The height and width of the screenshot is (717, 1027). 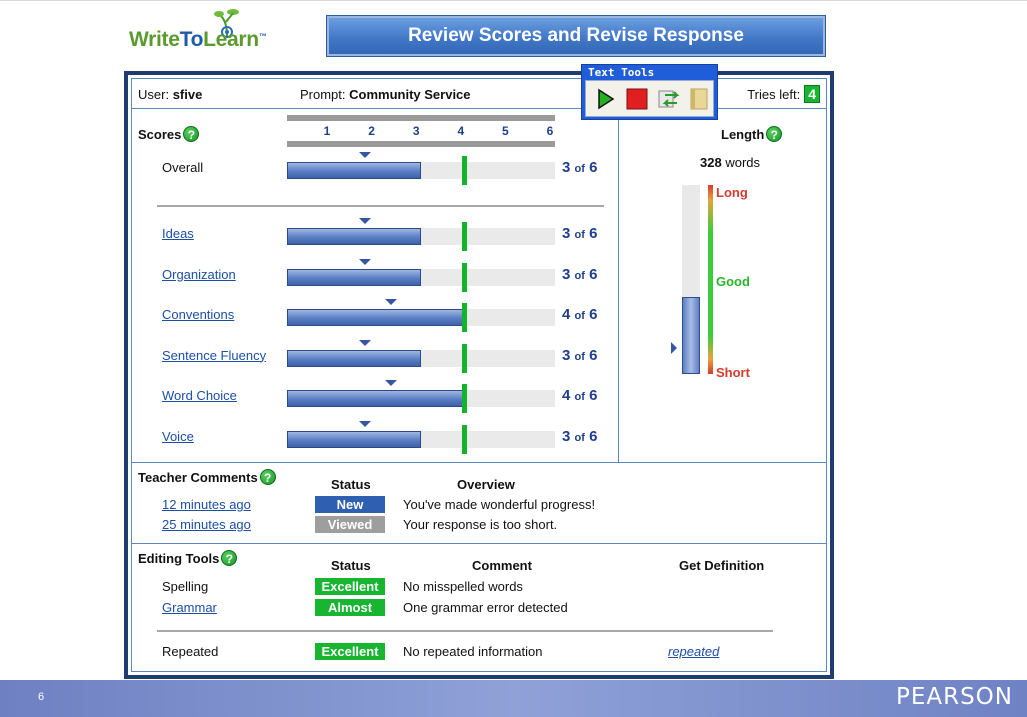 I want to click on comments-status-header: Status, so click(x=351, y=484).